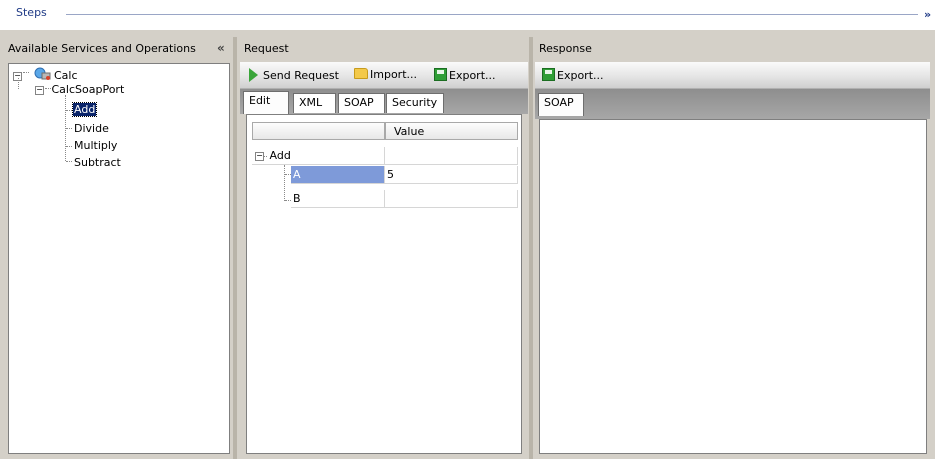 This screenshot has height=459, width=935. I want to click on services-panel-title: Available Services and Operations, so click(102, 48).